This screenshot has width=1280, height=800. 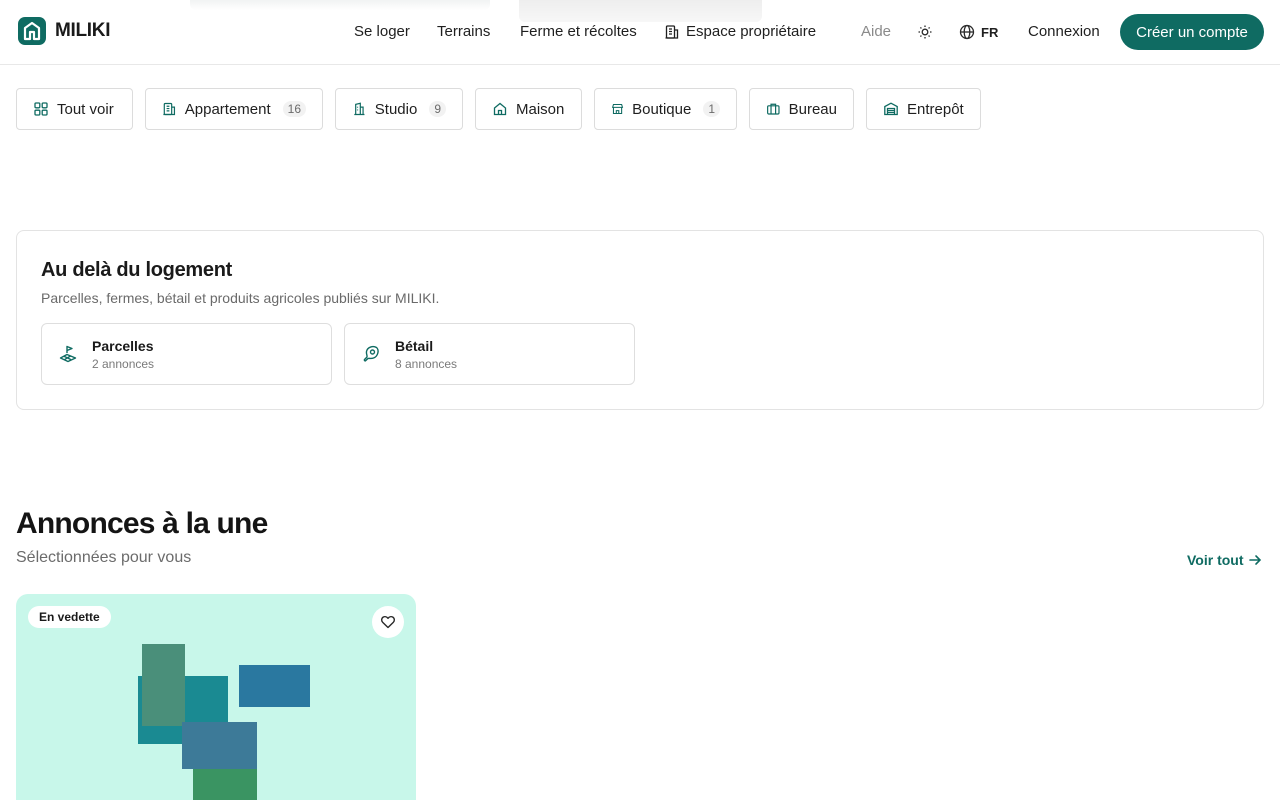 What do you see at coordinates (812, 109) in the screenshot?
I see `filter-label: Bureau` at bounding box center [812, 109].